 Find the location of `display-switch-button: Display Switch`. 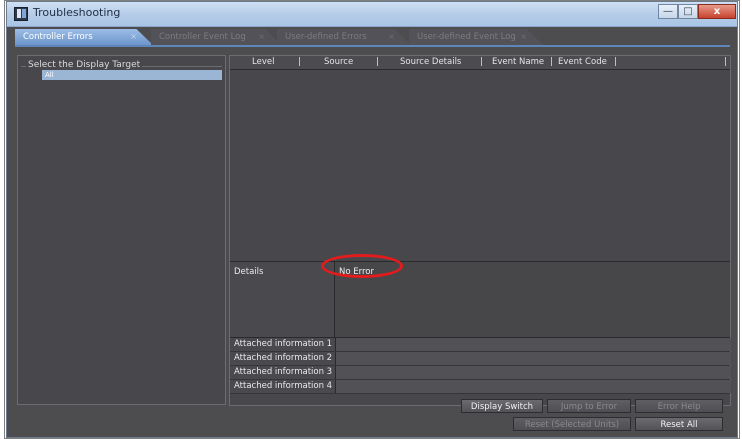

display-switch-button: Display Switch is located at coordinates (502, 406).